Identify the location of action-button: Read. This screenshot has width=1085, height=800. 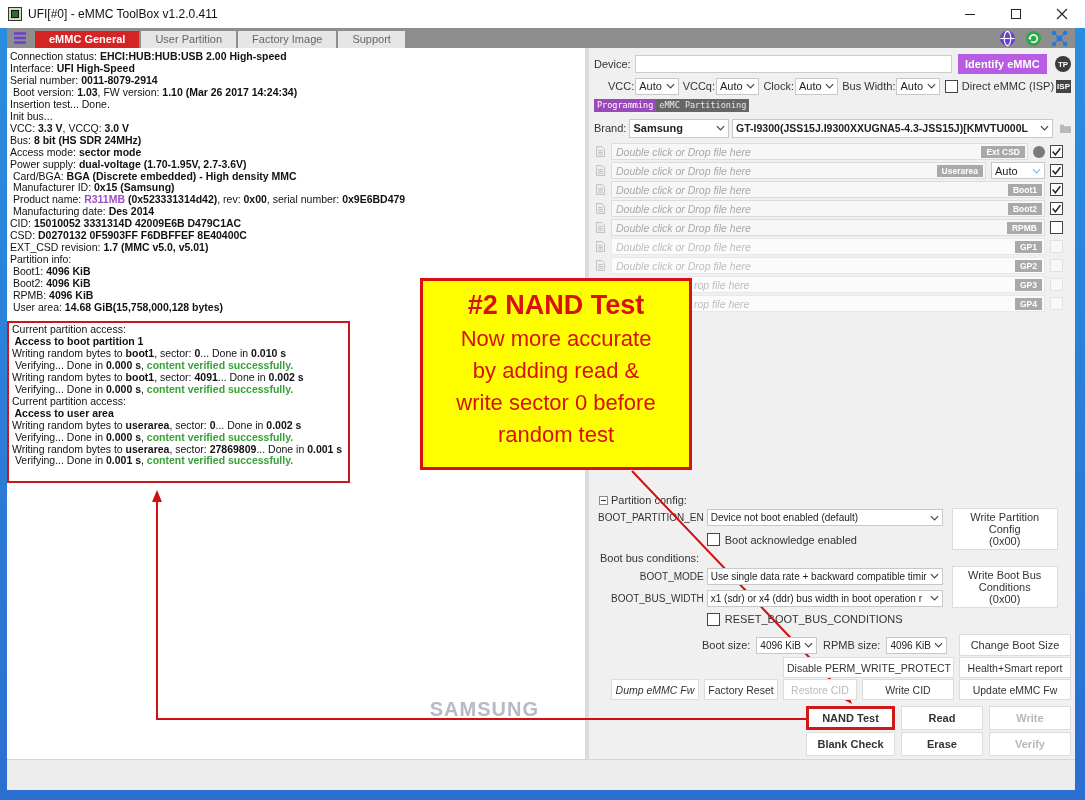
(942, 718).